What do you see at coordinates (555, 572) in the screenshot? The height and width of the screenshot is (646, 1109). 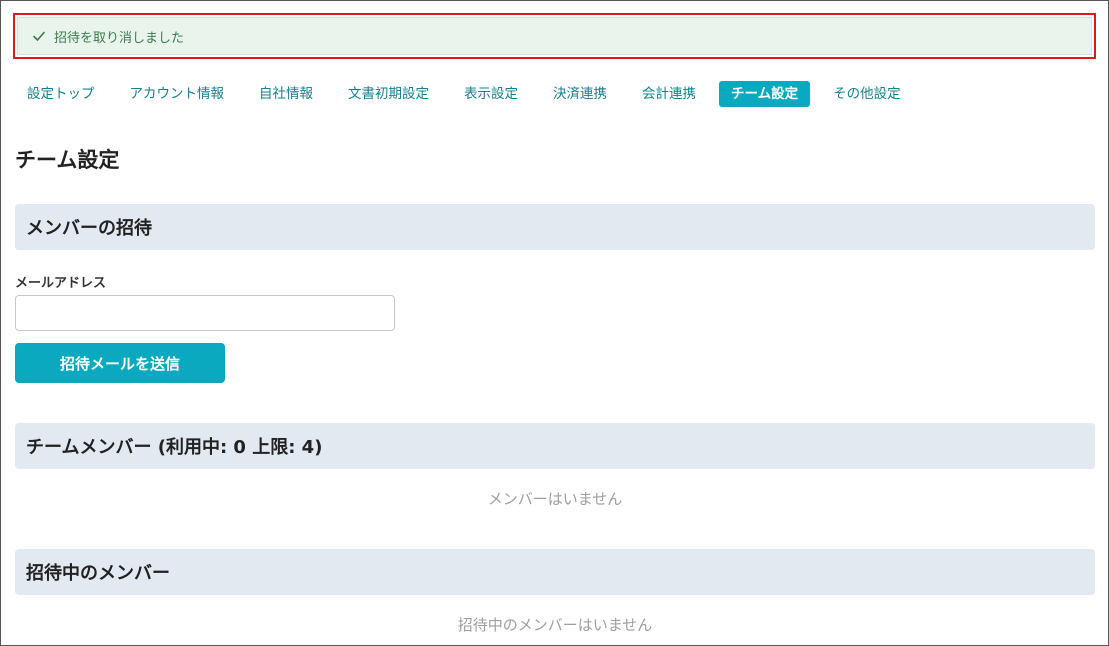 I see `pending-section-header: 招待中のメンバー` at bounding box center [555, 572].